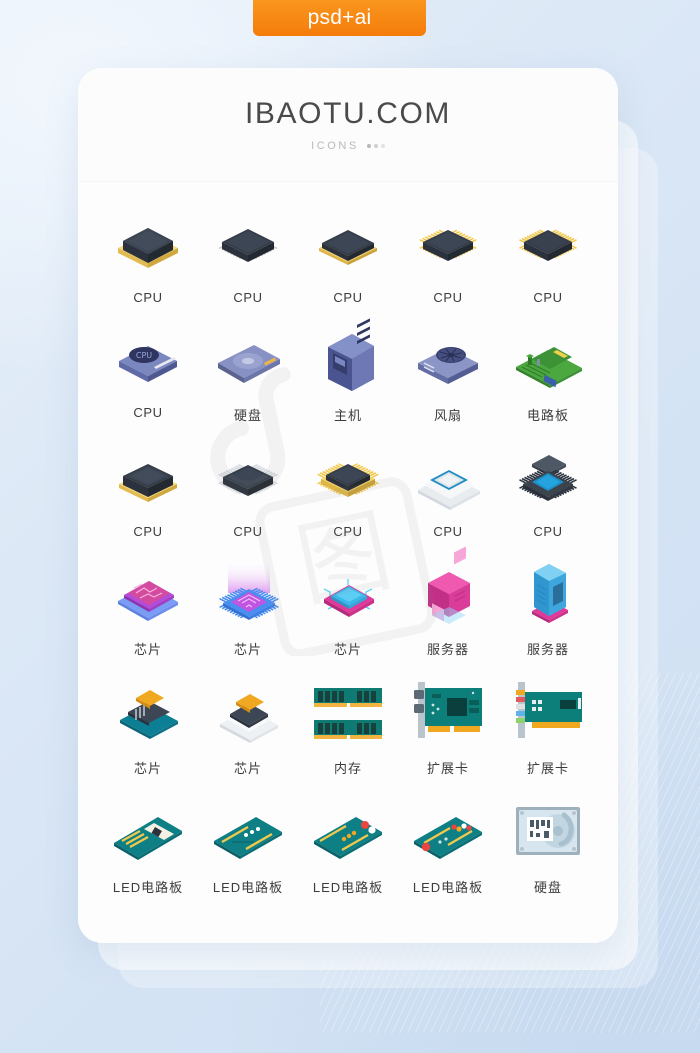 Image resolution: width=700 pixels, height=1053 pixels. I want to click on cpu-chip-gold-ring-icon, so click(348, 480).